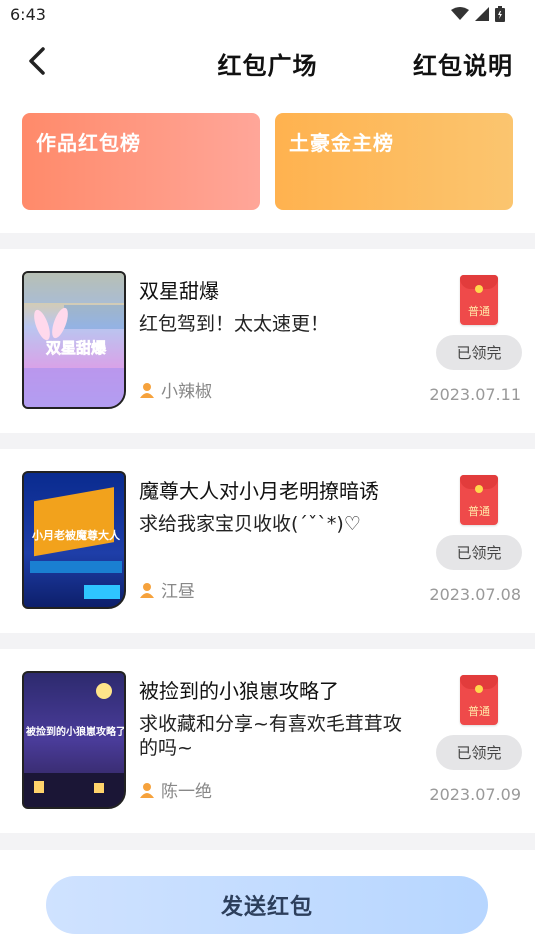  What do you see at coordinates (76, 731) in the screenshot?
I see `cover-title: 被捡到的小狼崽攻略了` at bounding box center [76, 731].